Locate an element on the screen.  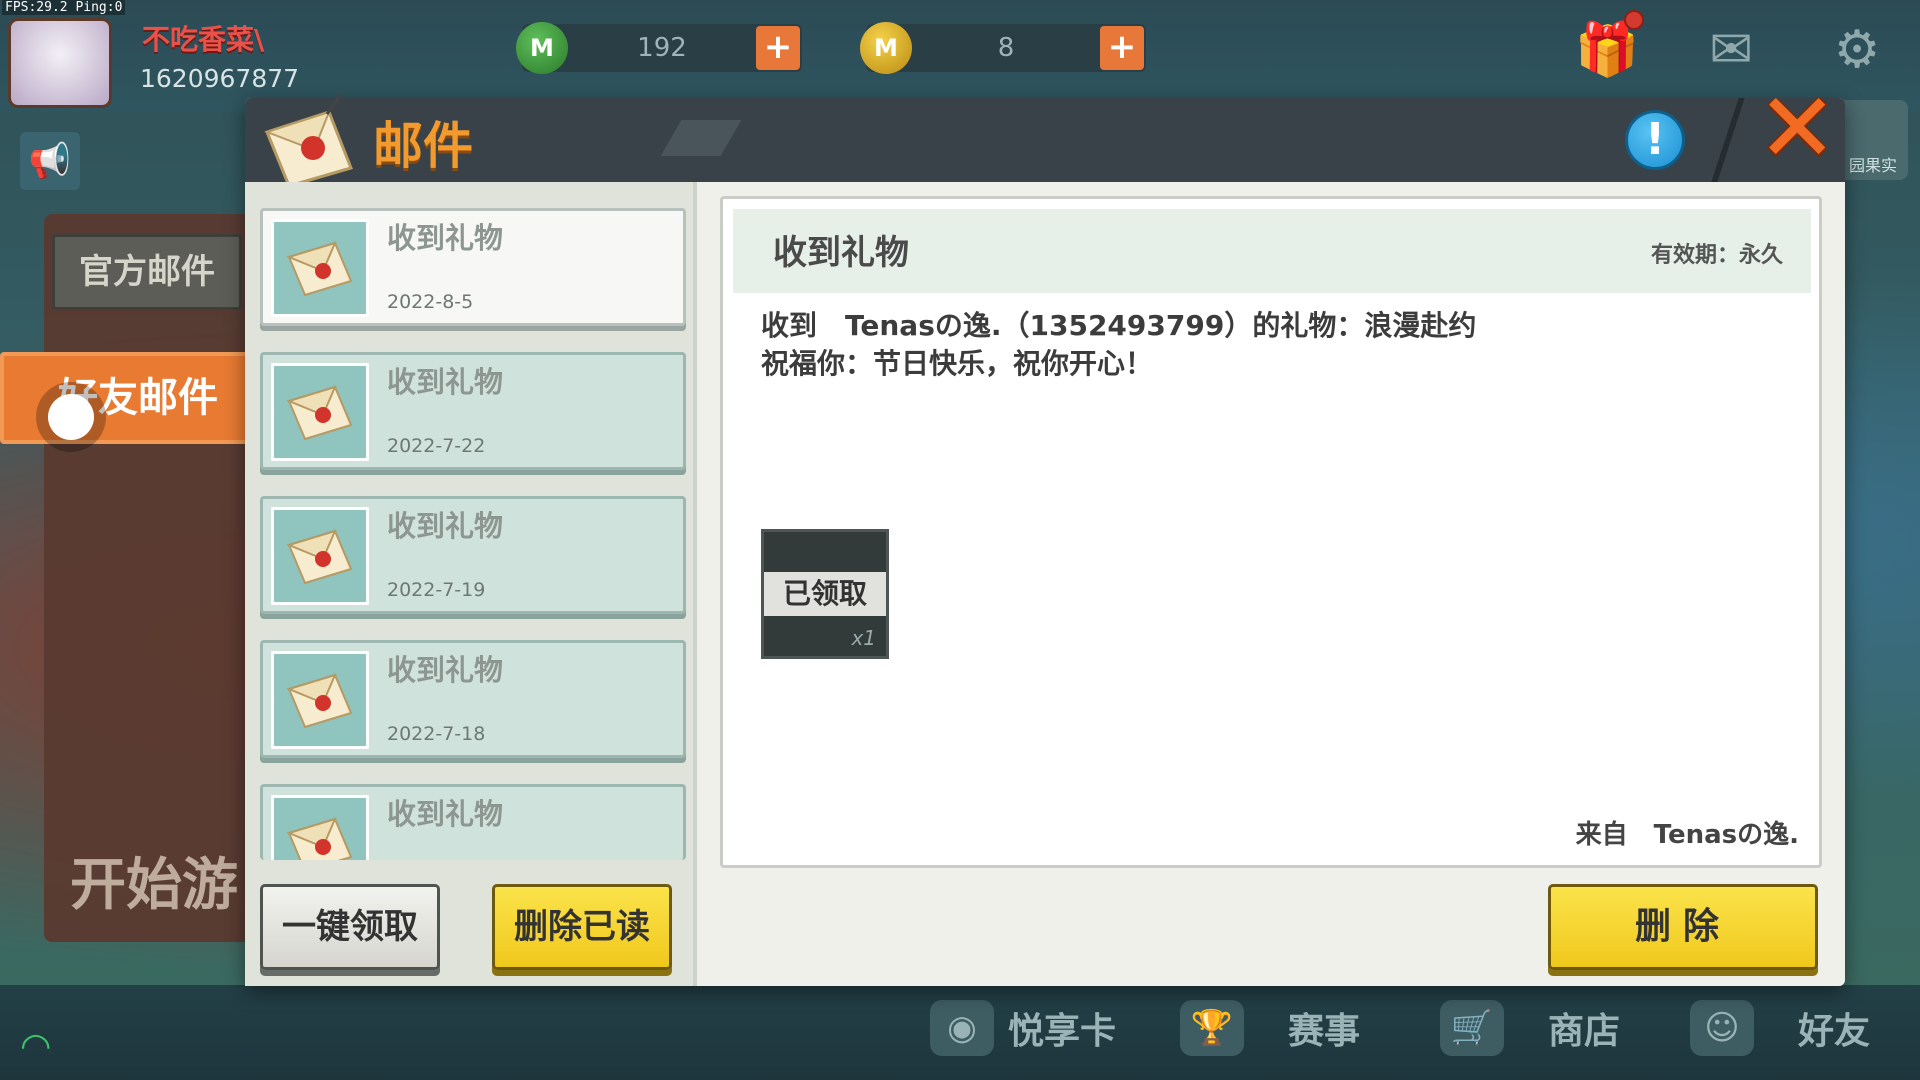
add-green-button: + is located at coordinates (778, 48).